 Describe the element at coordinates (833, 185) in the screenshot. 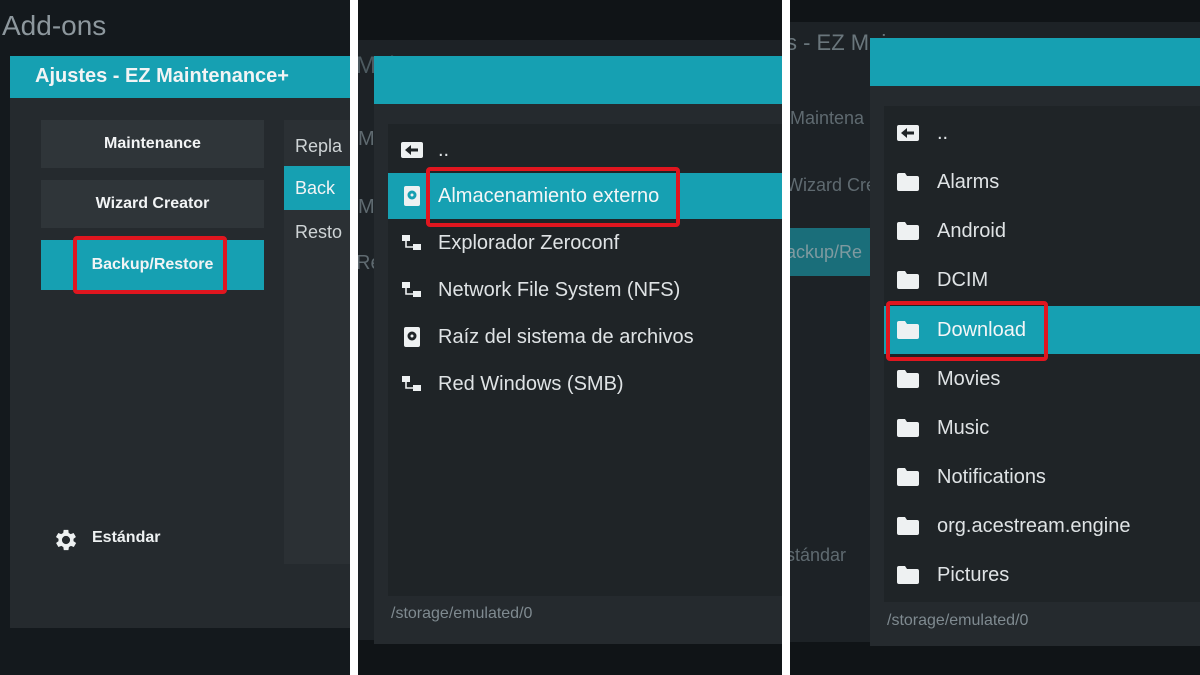

I see `background-text: Wizard Cre` at that location.